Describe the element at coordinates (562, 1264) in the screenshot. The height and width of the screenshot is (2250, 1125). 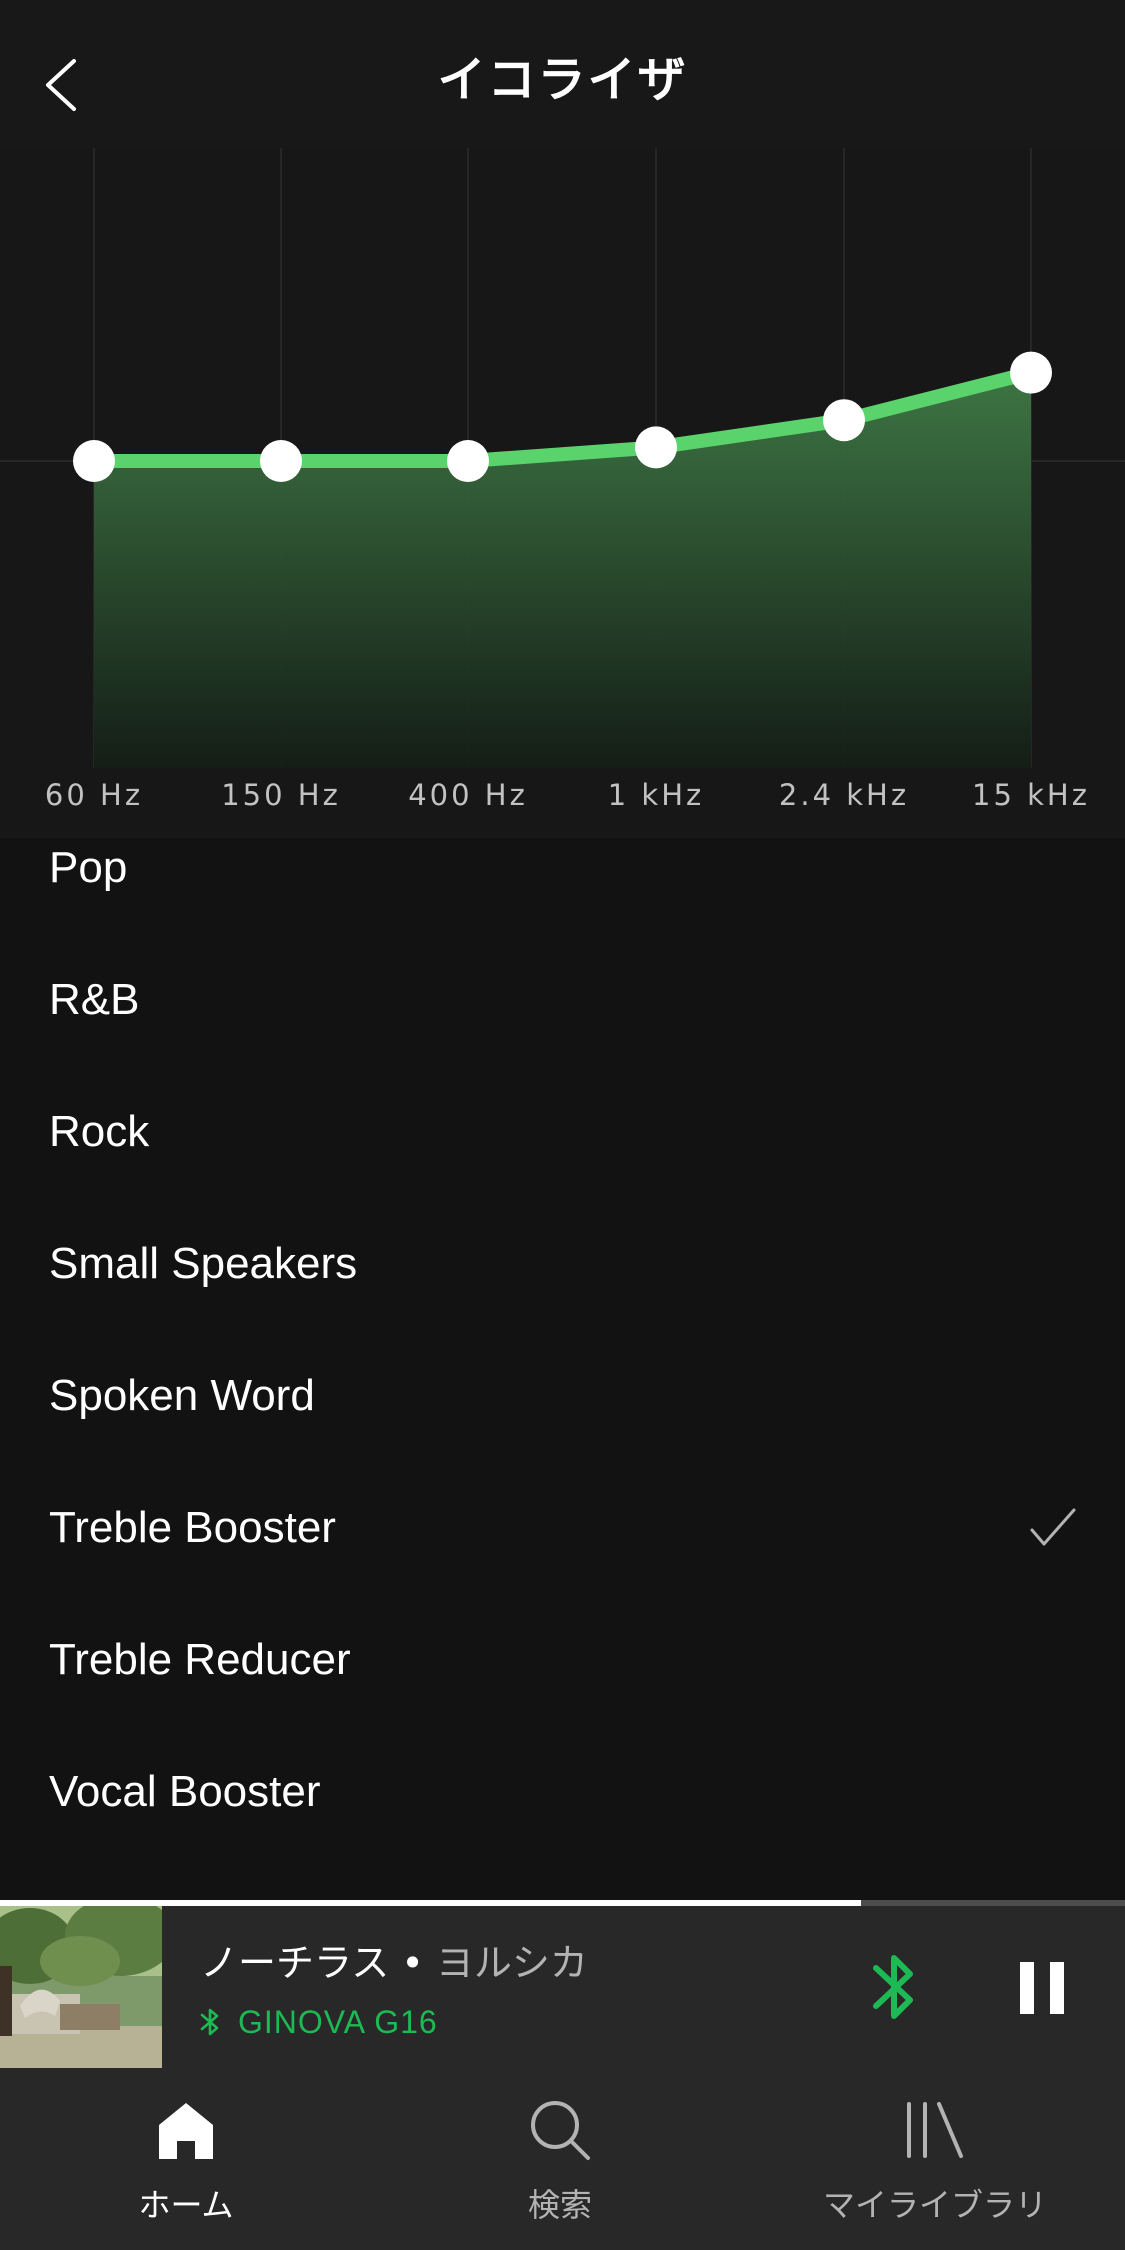
I see `preset-item: Small Speakers` at that location.